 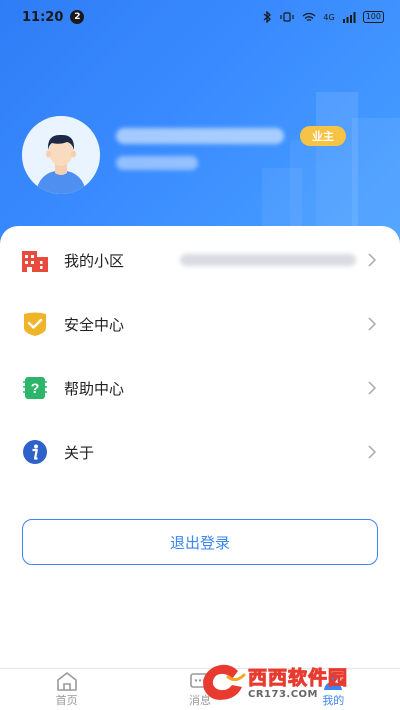 What do you see at coordinates (200, 452) in the screenshot?
I see `menu-item-about: 关于` at bounding box center [200, 452].